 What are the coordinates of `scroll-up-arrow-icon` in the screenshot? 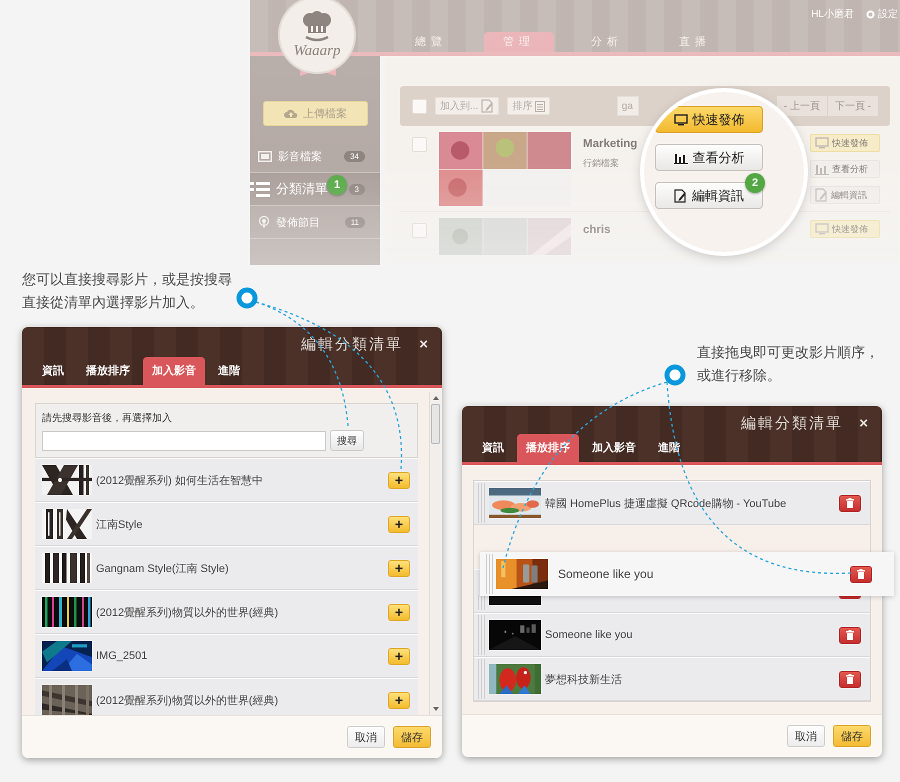 It's located at (435, 398).